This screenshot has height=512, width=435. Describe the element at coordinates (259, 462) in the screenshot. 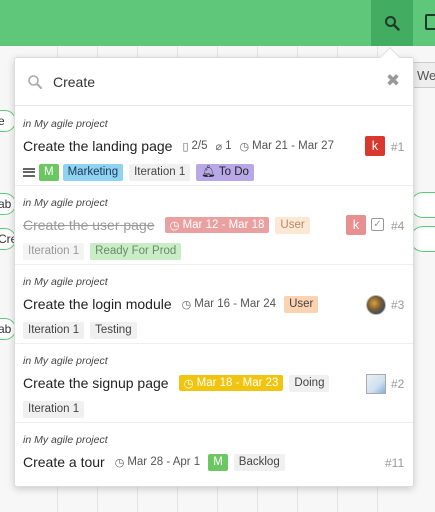

I see `status-chip: Backlog` at that location.